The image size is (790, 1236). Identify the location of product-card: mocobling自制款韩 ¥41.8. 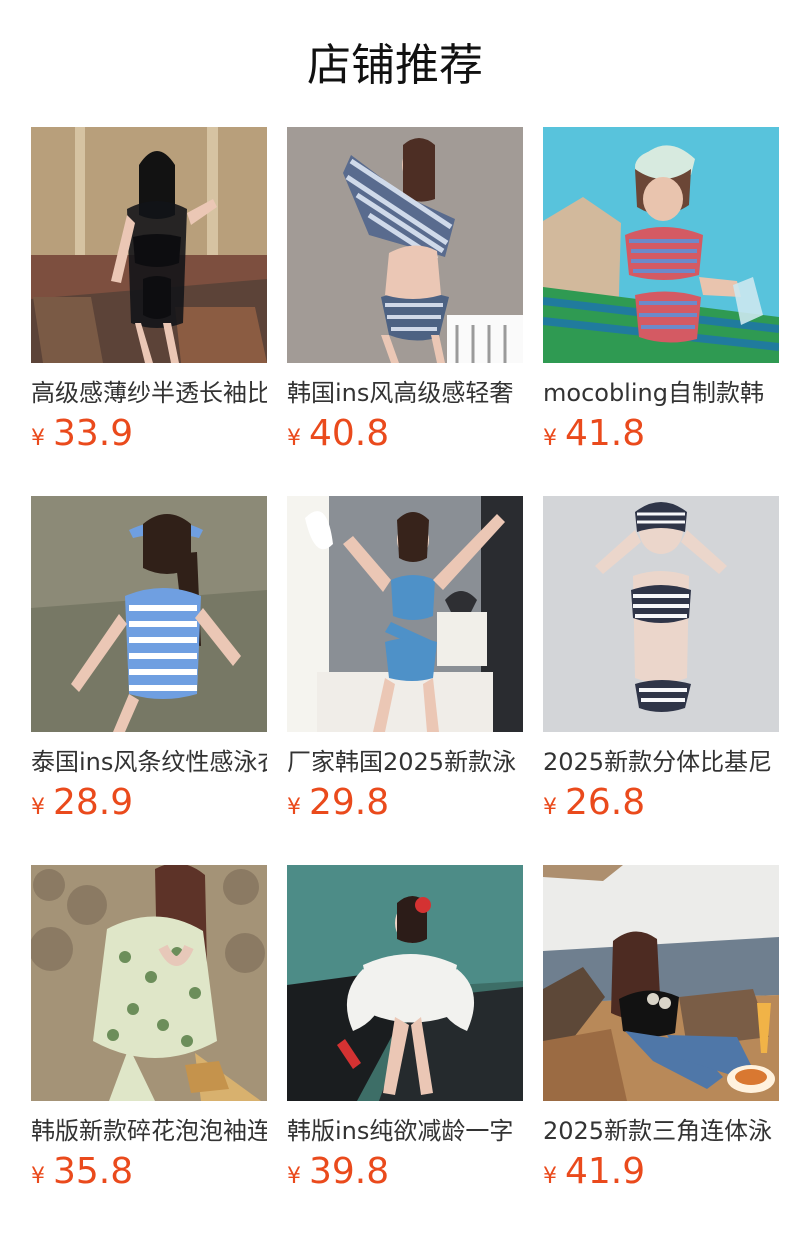
(661, 311).